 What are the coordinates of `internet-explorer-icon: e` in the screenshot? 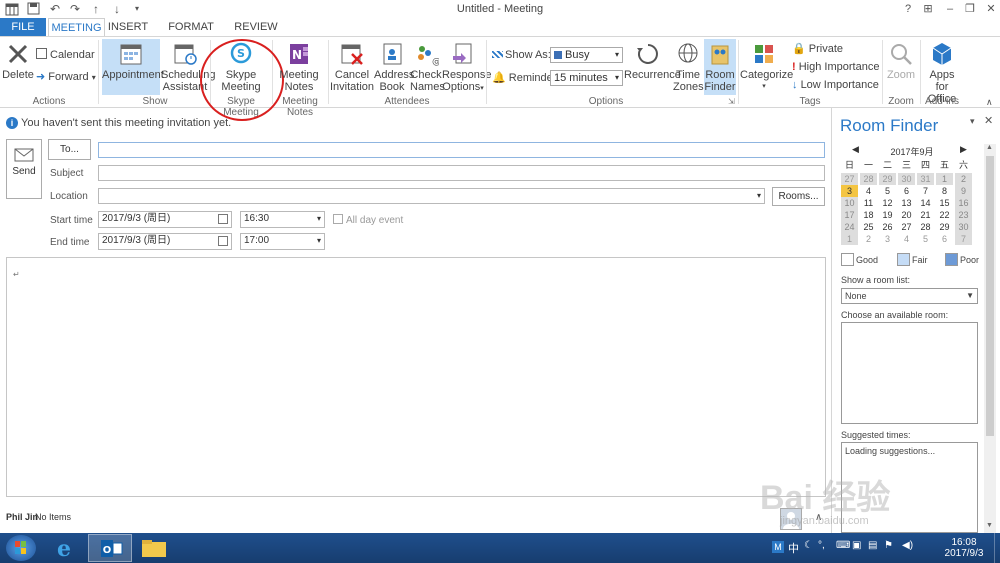 It's located at (64, 548).